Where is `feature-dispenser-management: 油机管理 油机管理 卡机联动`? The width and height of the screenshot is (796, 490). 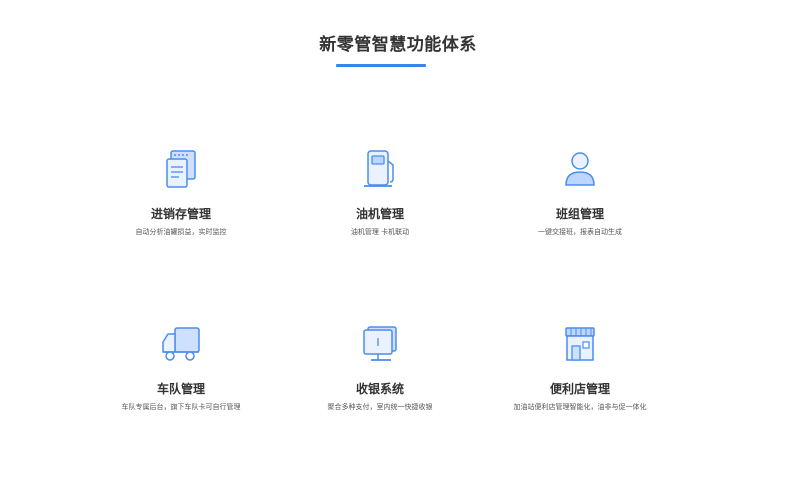
feature-dispenser-management: 油机管理 油机管理 卡机联动 is located at coordinates (380, 192).